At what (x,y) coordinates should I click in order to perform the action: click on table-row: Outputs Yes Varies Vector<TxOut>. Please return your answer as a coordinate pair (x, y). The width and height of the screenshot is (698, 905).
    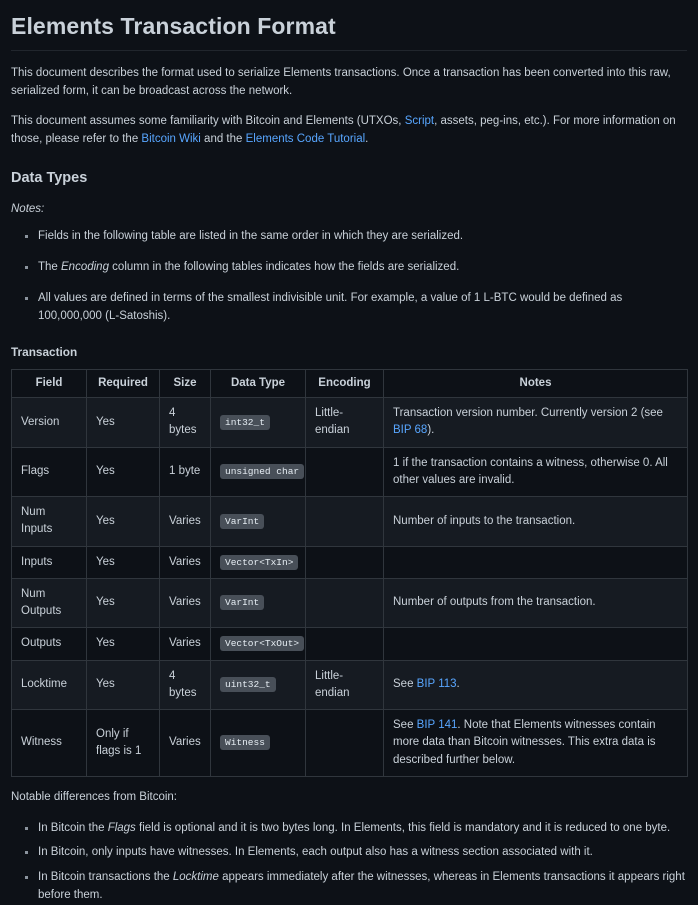
    Looking at the image, I should click on (349, 644).